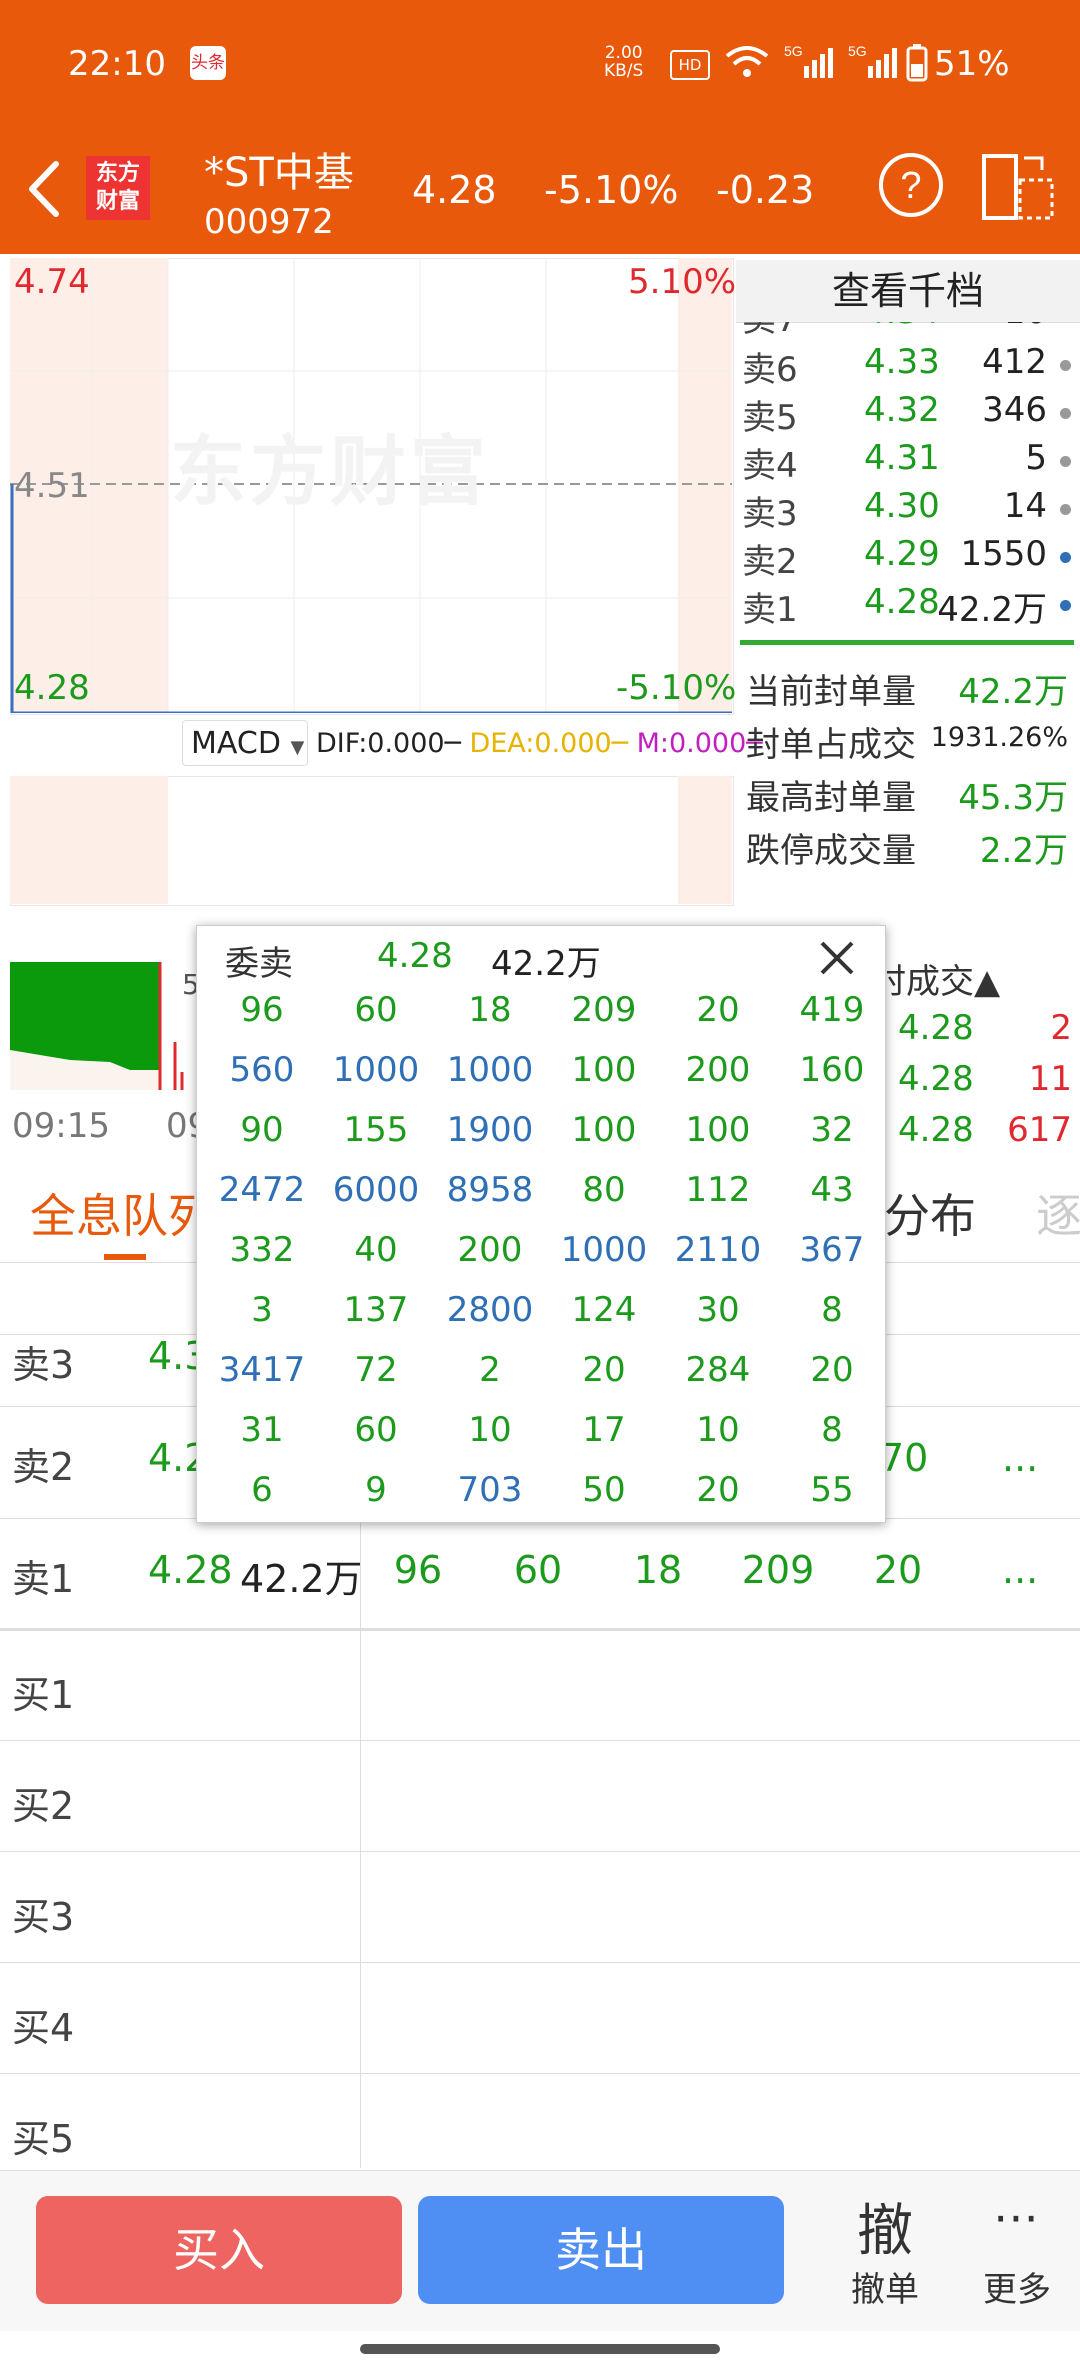  Describe the element at coordinates (885, 2226) in the screenshot. I see `cancel-icon: 撤` at that location.